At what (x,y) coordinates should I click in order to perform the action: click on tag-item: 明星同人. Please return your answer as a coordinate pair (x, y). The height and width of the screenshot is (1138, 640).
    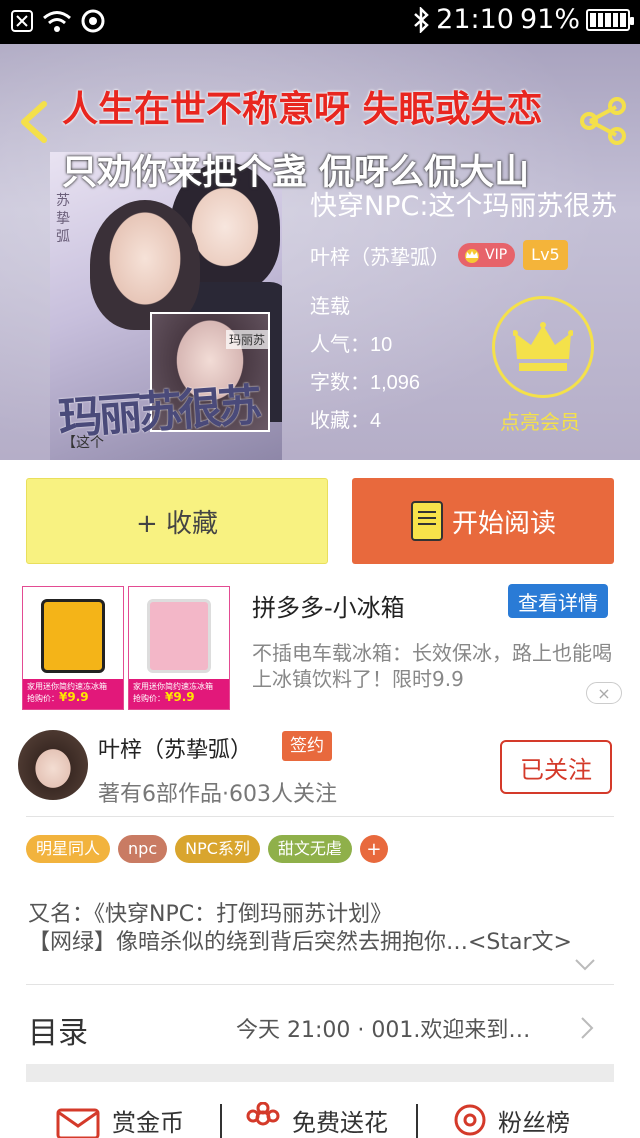
    Looking at the image, I should click on (68, 849).